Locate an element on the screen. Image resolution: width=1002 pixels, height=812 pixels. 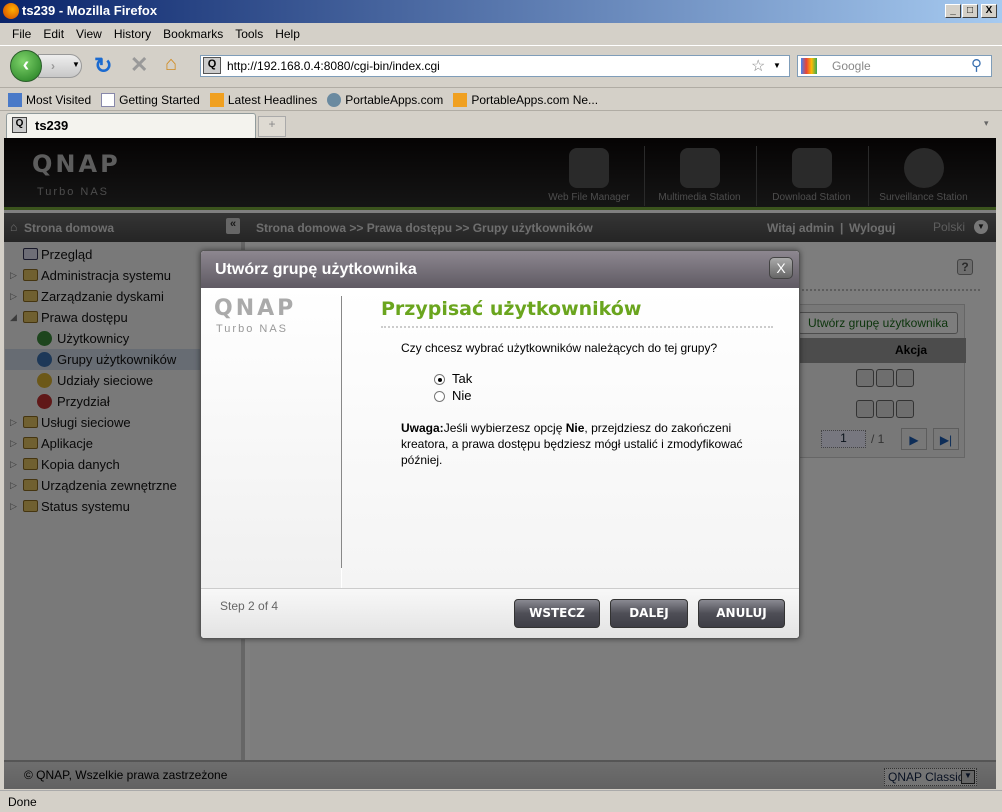
dialog-logo-panel: QNAP Turbo NAS is located at coordinates (271, 438).